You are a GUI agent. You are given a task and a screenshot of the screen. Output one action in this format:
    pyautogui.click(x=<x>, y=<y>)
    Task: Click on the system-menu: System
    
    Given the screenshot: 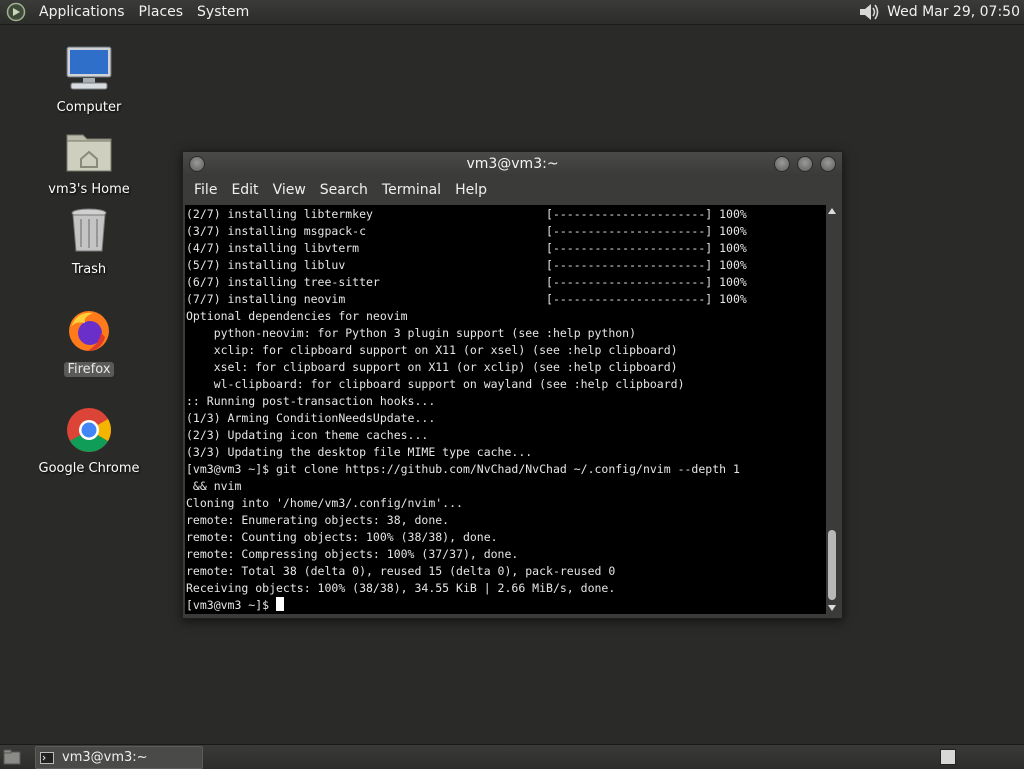 What is the action you would take?
    pyautogui.click(x=223, y=12)
    